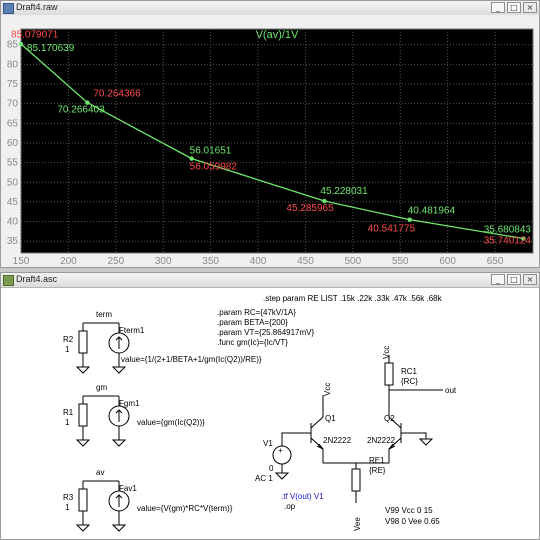  Describe the element at coordinates (117, 94) in the screenshot. I see `data-label: 70.264366` at that location.